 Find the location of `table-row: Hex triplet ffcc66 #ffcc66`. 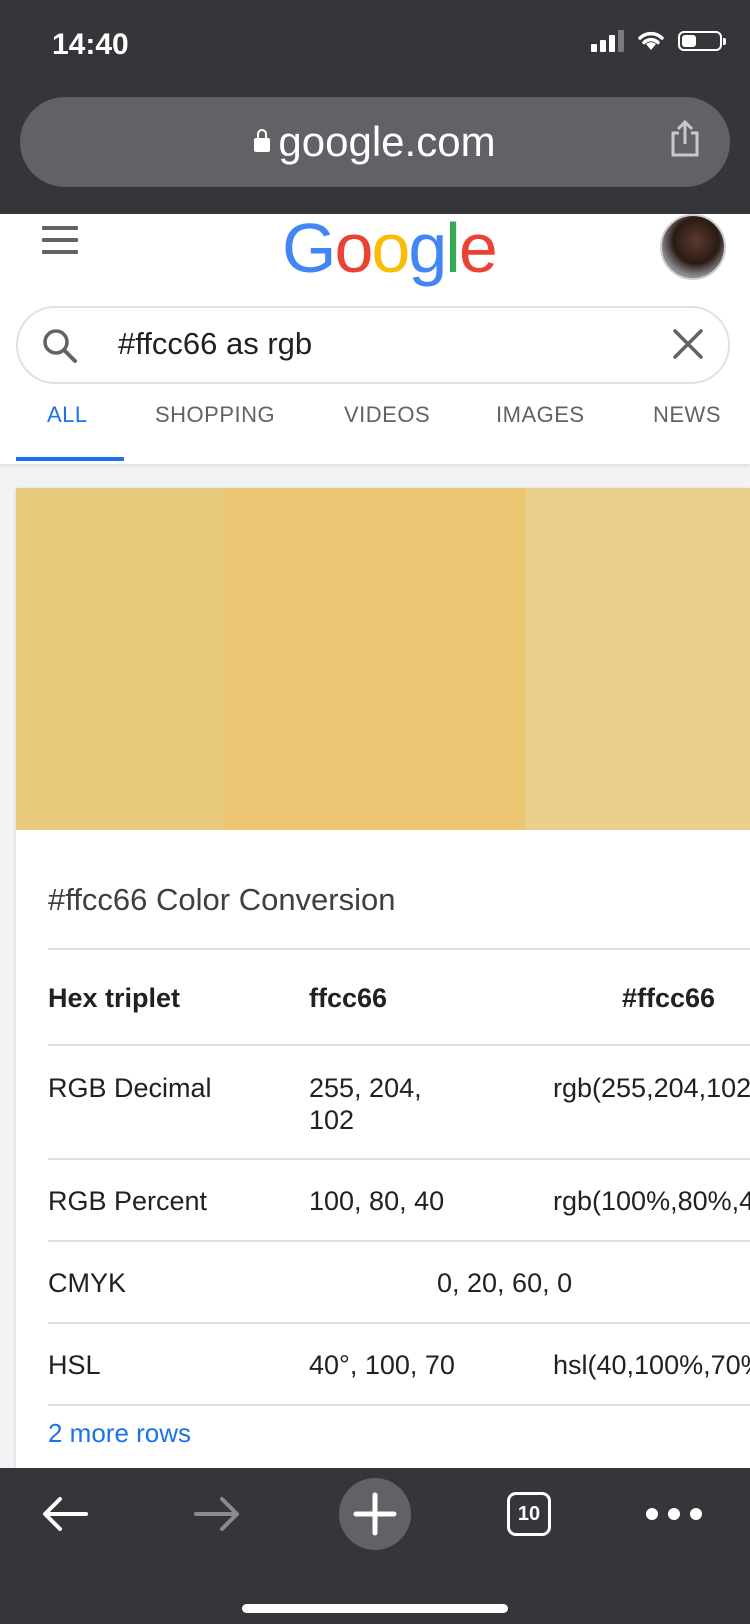

table-row: Hex triplet ffcc66 #ffcc66 is located at coordinates (399, 996).